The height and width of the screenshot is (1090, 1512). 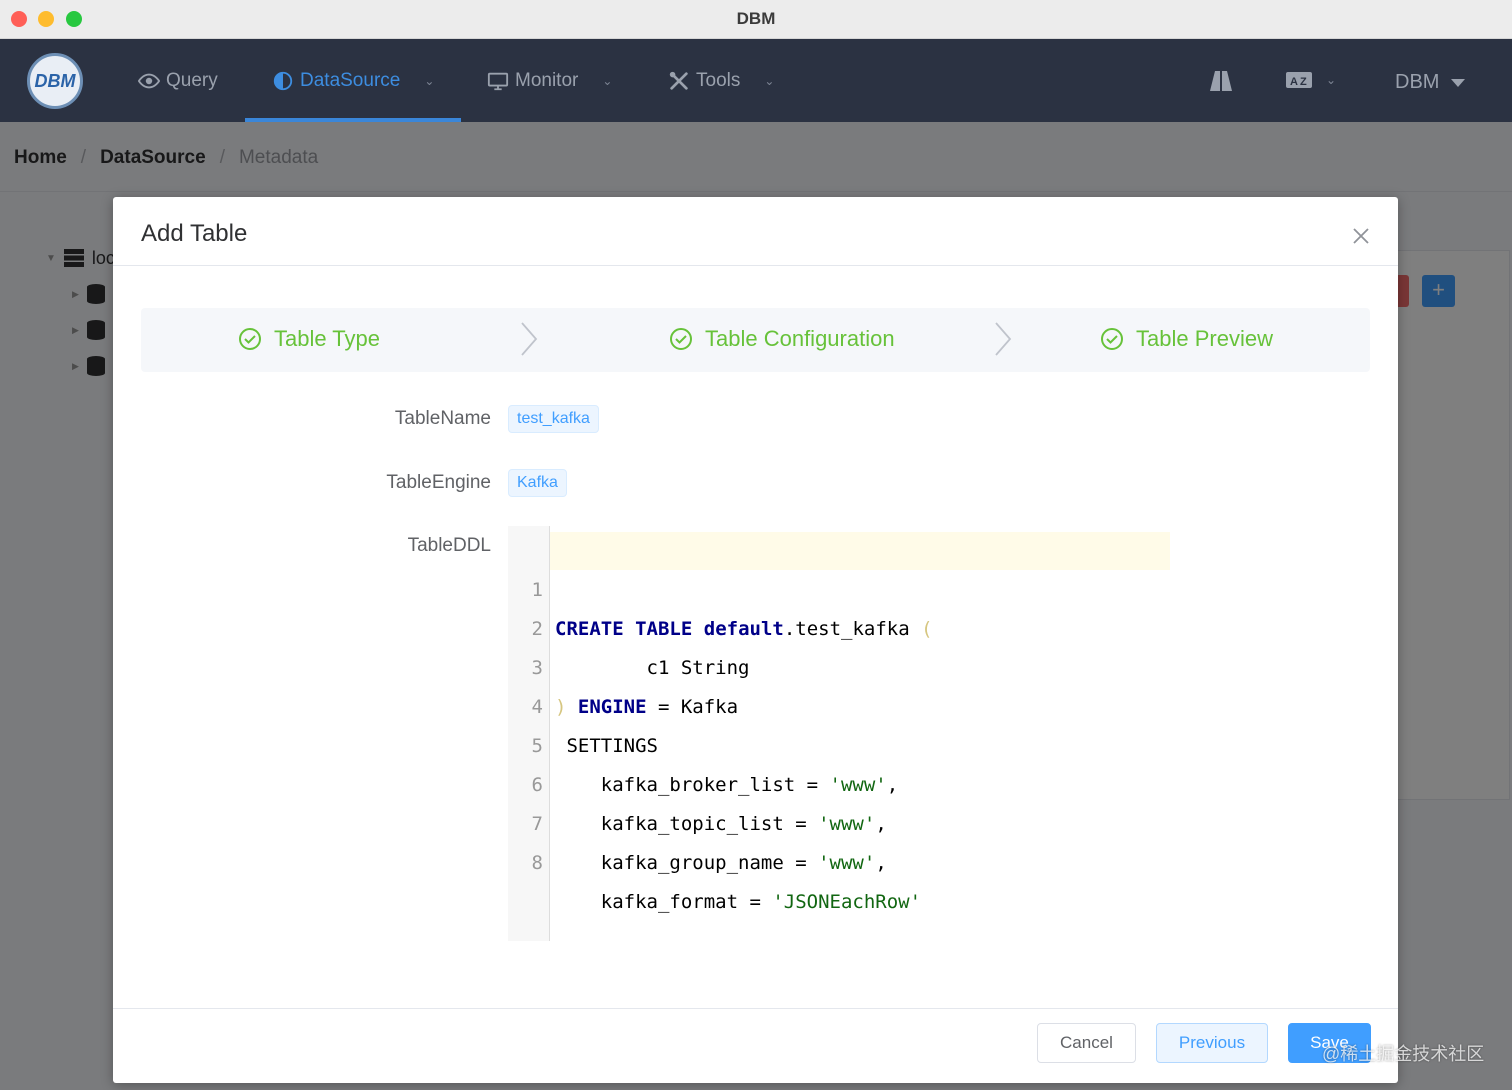 What do you see at coordinates (1294, 82) in the screenshot?
I see `svg-text: A` at bounding box center [1294, 82].